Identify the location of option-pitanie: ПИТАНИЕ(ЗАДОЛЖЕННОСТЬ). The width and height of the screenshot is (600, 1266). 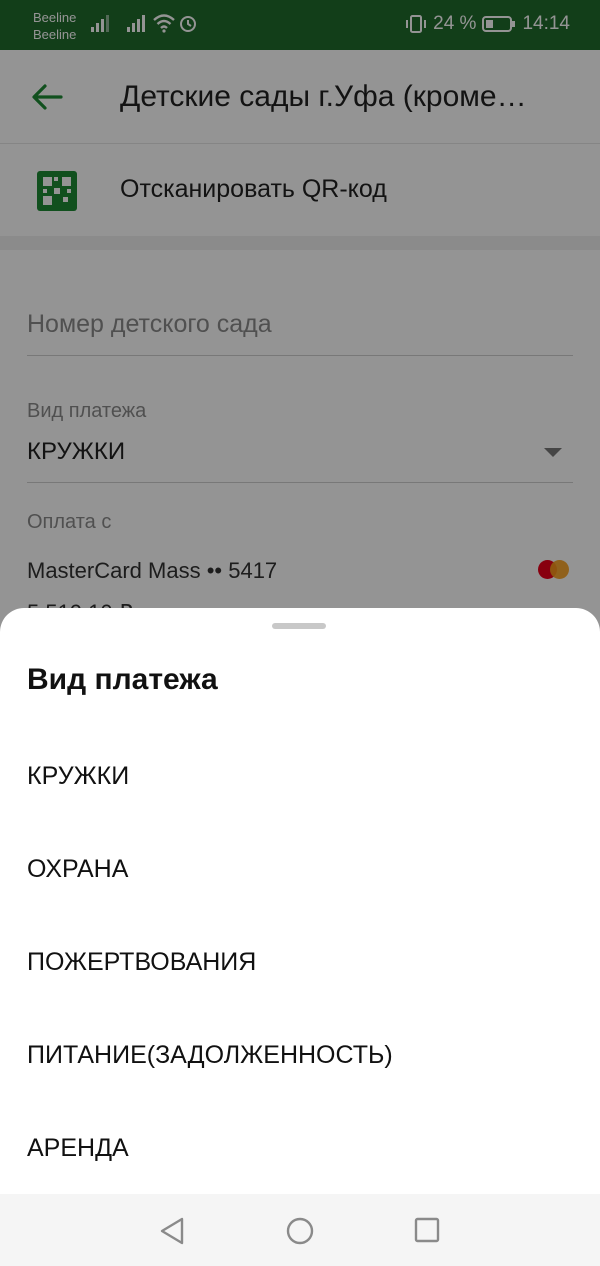
(210, 1055).